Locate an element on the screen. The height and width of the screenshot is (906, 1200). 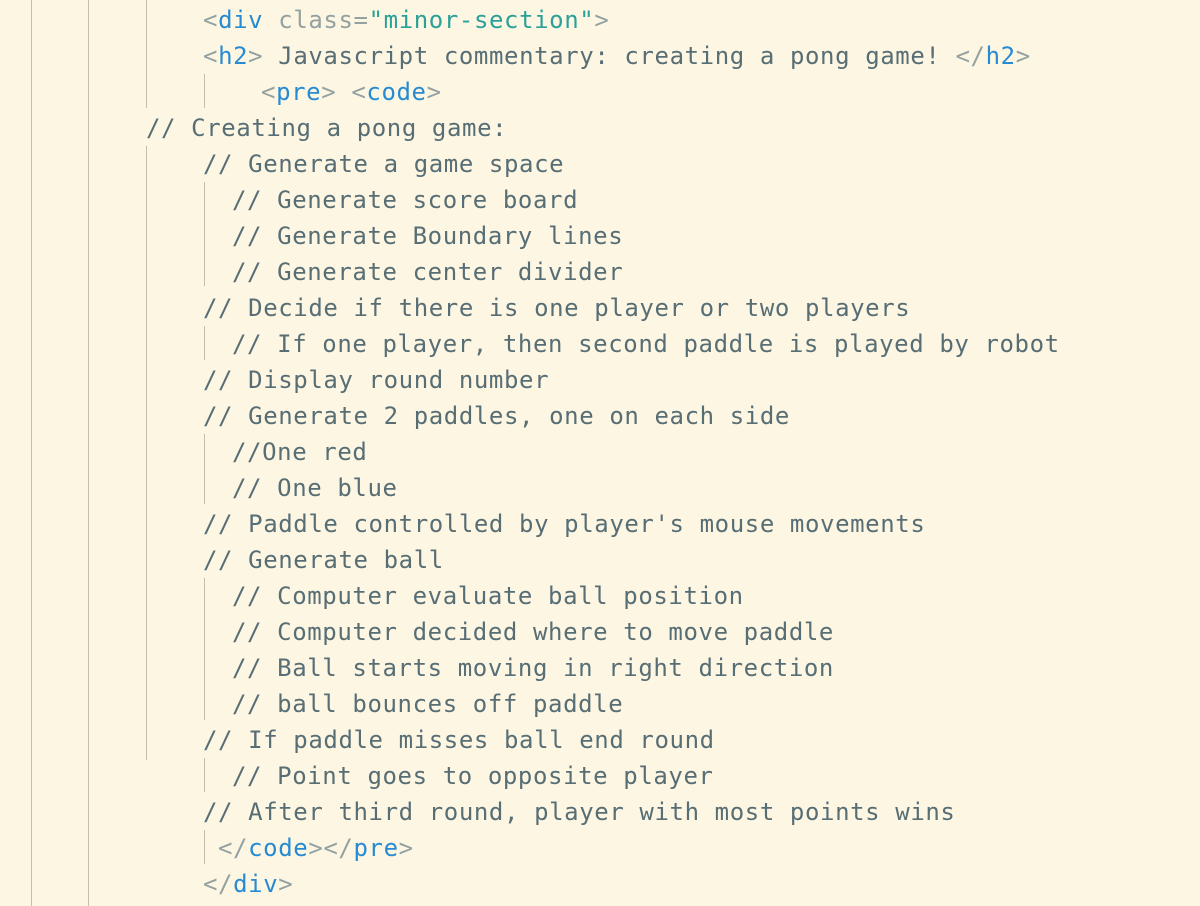
code-line: // Point goes to opposite player is located at coordinates (473, 776).